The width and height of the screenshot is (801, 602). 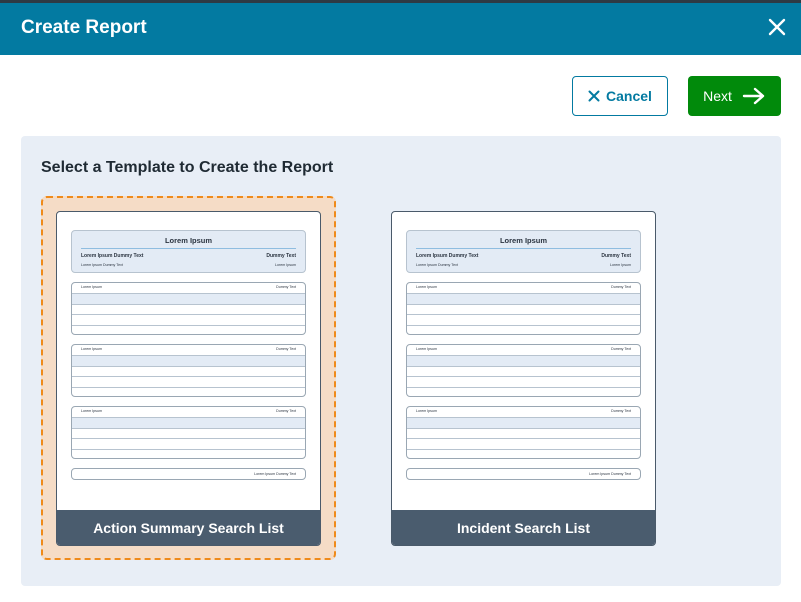 I want to click on cancel-button-label: Cancel, so click(x=629, y=96).